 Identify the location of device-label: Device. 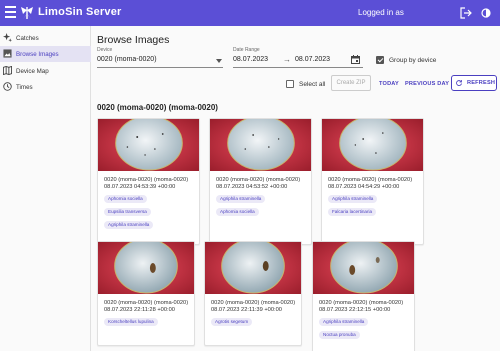
(105, 50).